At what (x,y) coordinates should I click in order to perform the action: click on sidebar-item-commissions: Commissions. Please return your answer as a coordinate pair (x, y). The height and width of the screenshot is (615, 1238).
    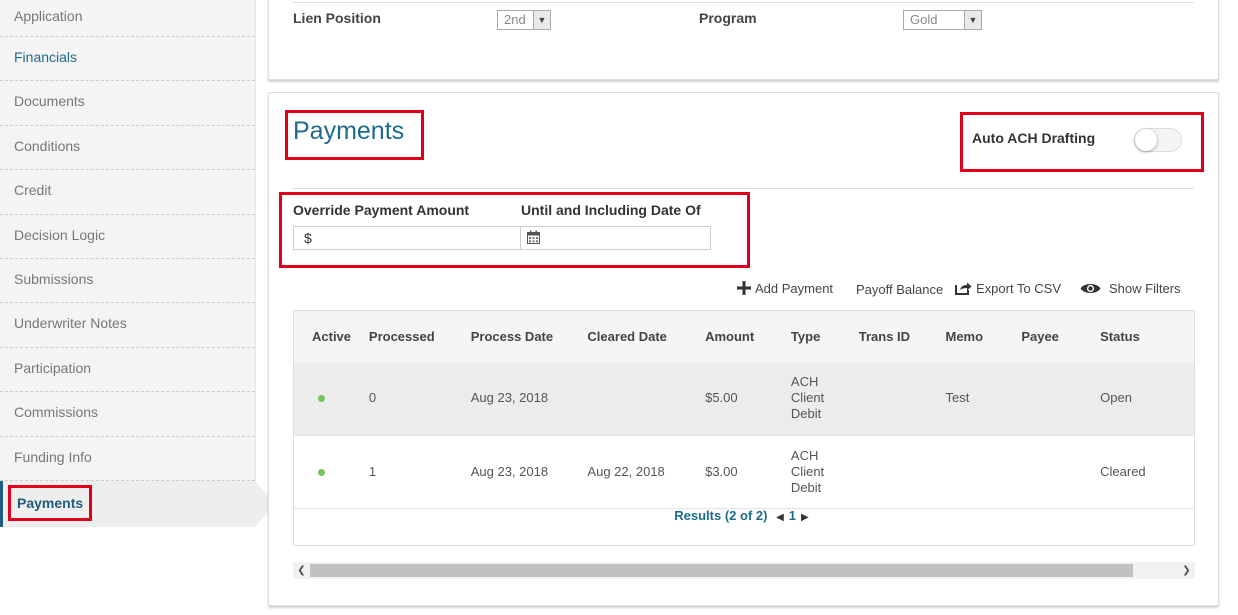
    Looking at the image, I should click on (127, 414).